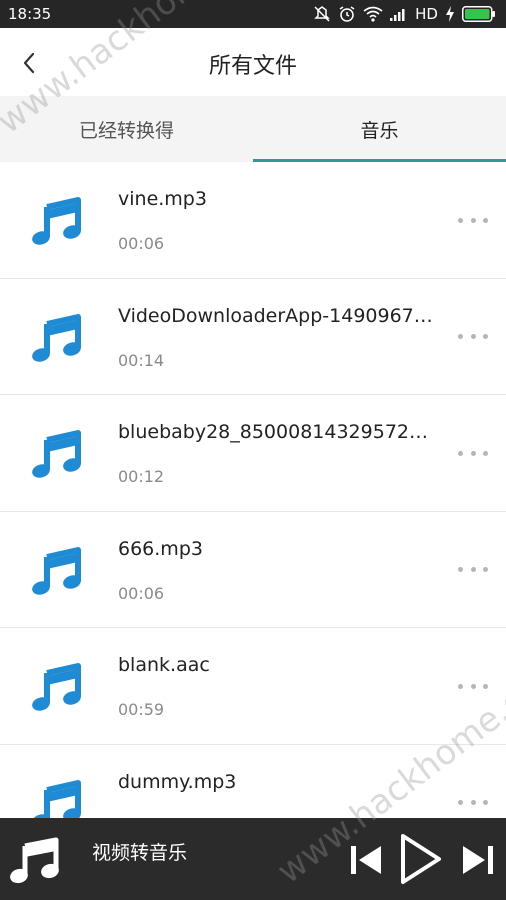  Describe the element at coordinates (253, 220) in the screenshot. I see `list-item: vine.mp3 00:06` at that location.